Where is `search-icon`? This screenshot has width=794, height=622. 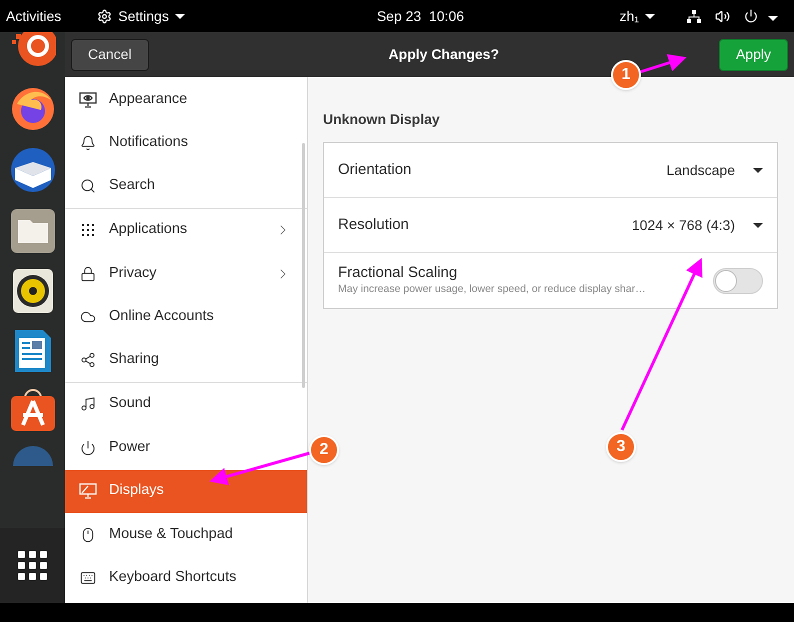
search-icon is located at coordinates (88, 186).